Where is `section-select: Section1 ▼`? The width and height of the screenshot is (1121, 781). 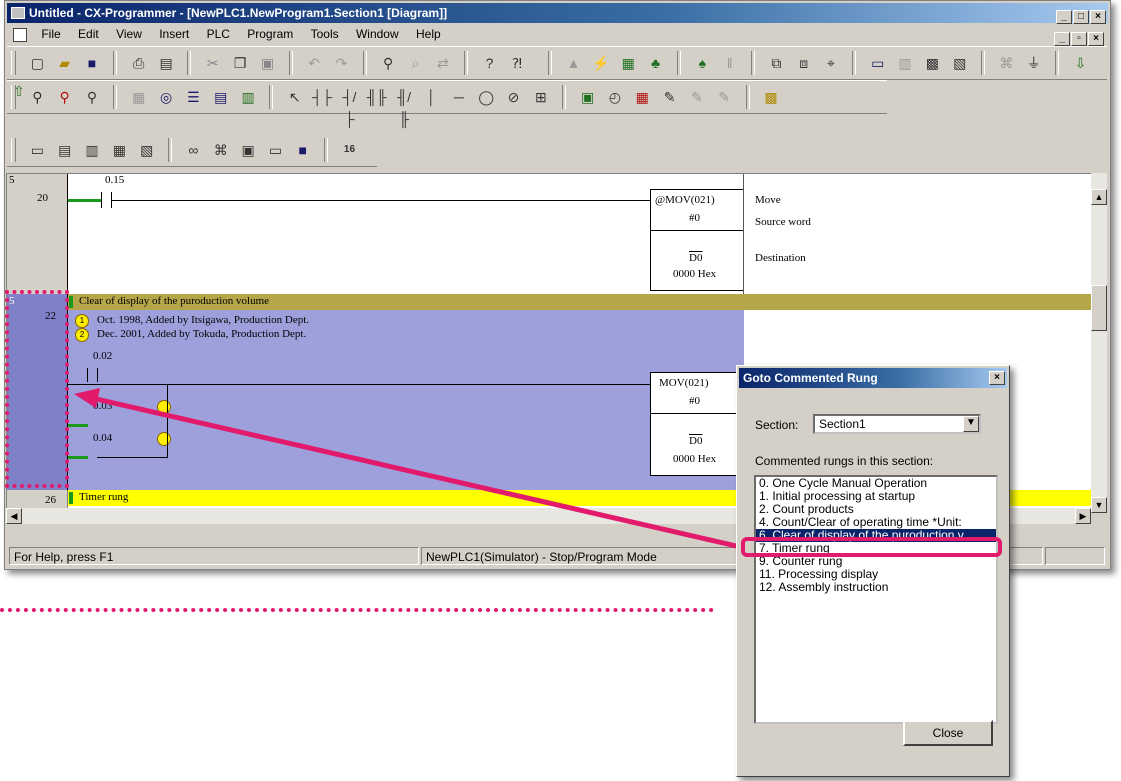 section-select: Section1 ▼ is located at coordinates (897, 424).